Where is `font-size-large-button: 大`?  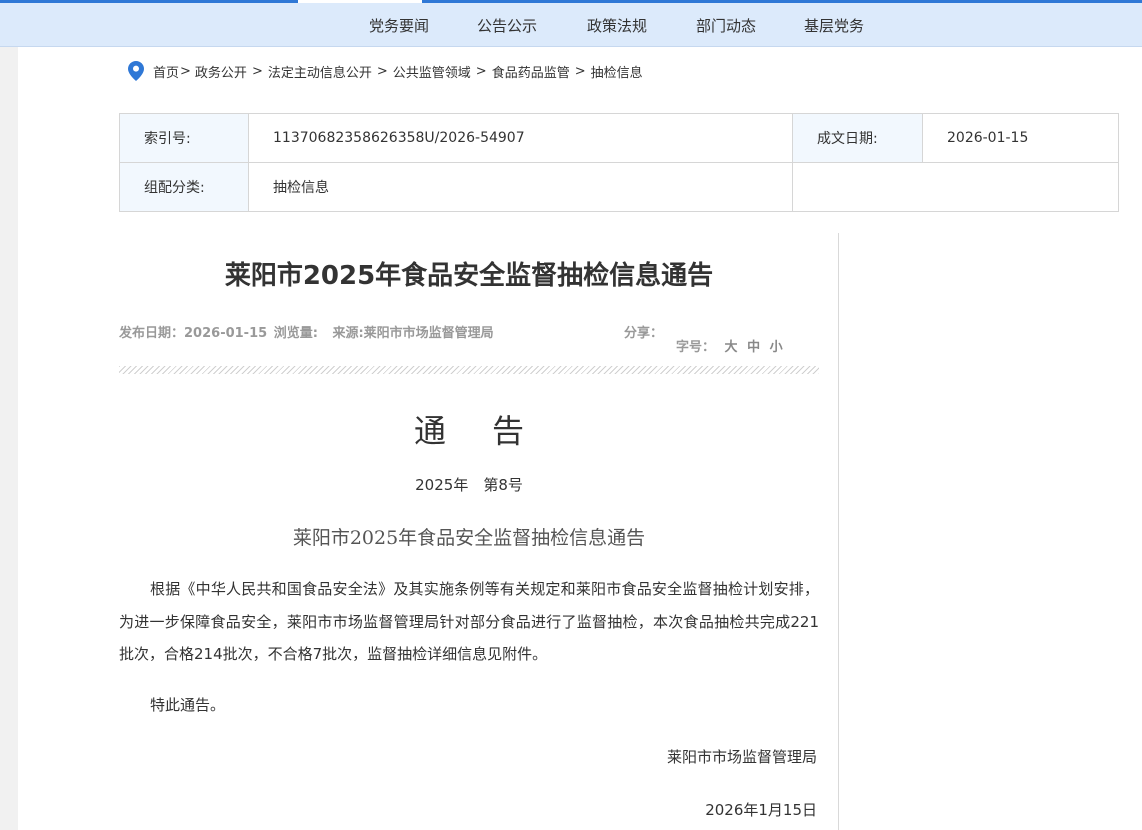
font-size-large-button: 大 is located at coordinates (731, 347).